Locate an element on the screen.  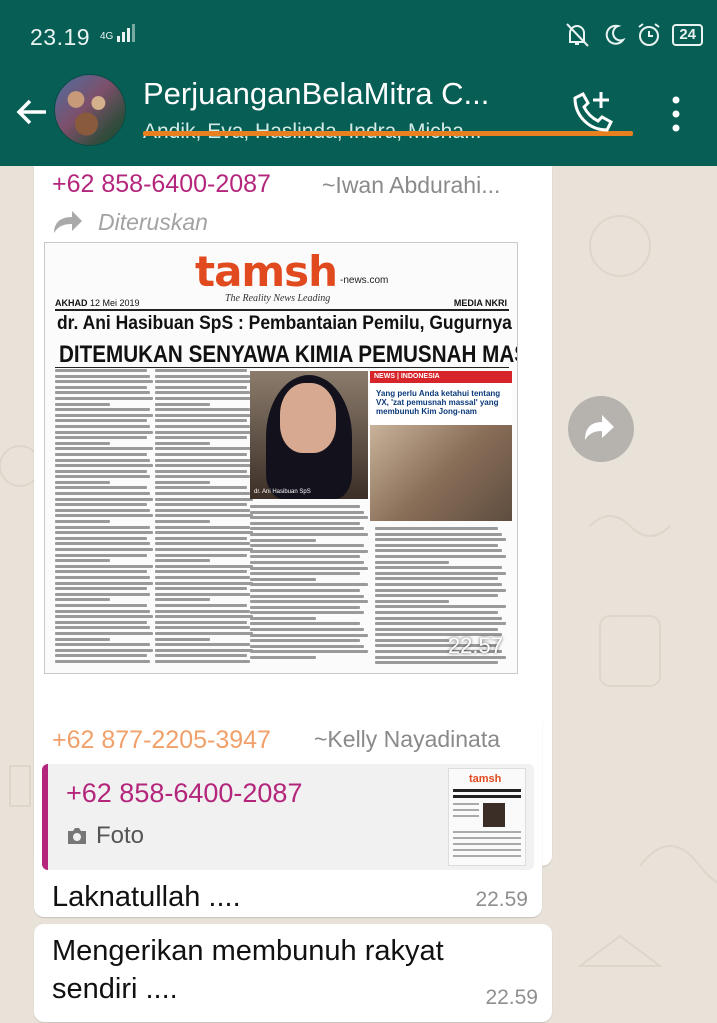
message-time: 22.57 is located at coordinates (475, 645).